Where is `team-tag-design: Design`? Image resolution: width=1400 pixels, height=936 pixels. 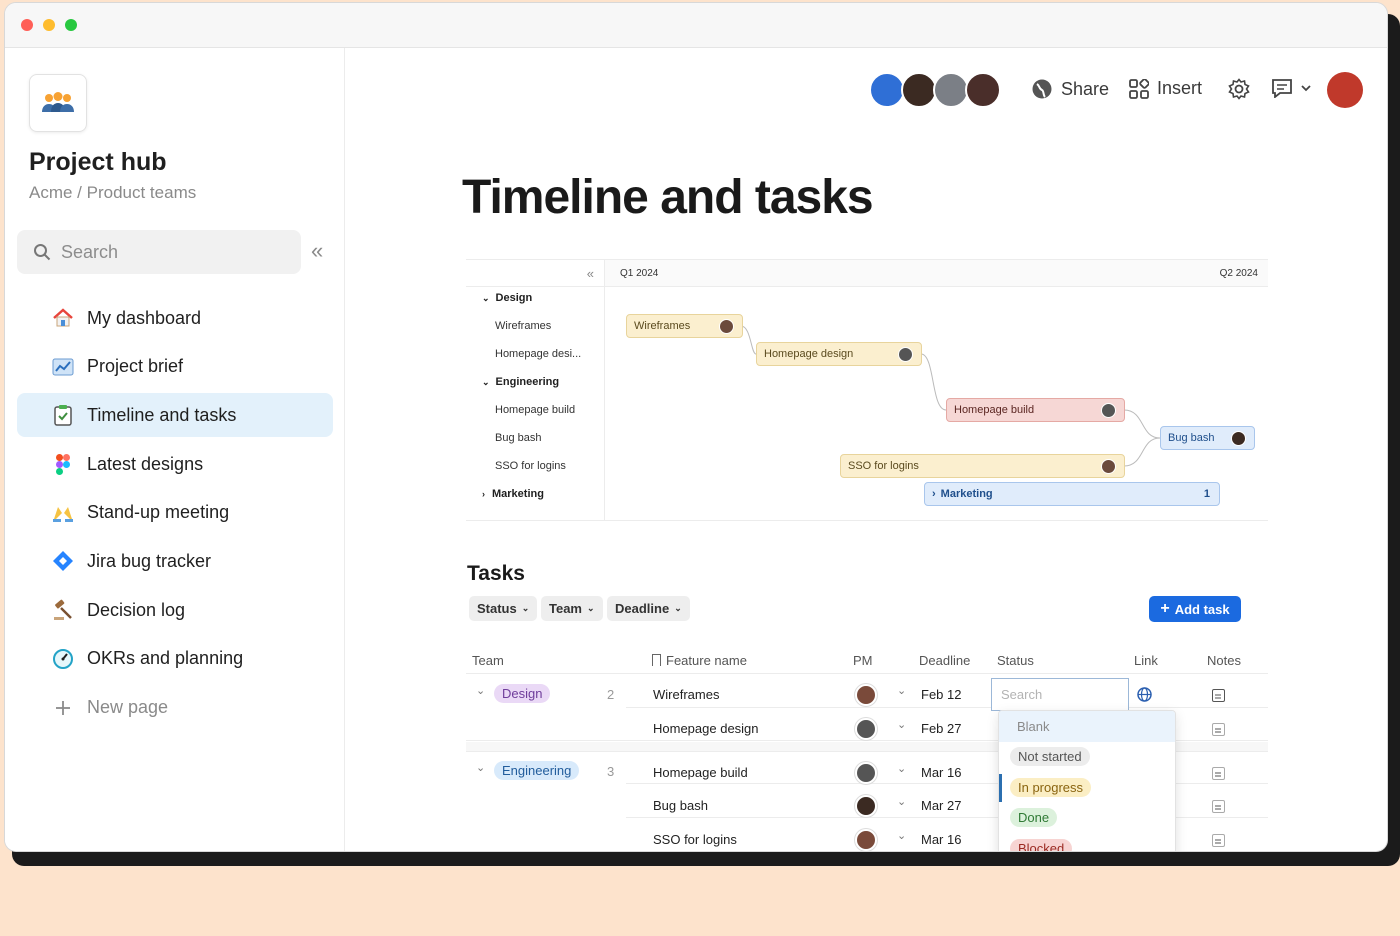 team-tag-design: Design is located at coordinates (522, 693).